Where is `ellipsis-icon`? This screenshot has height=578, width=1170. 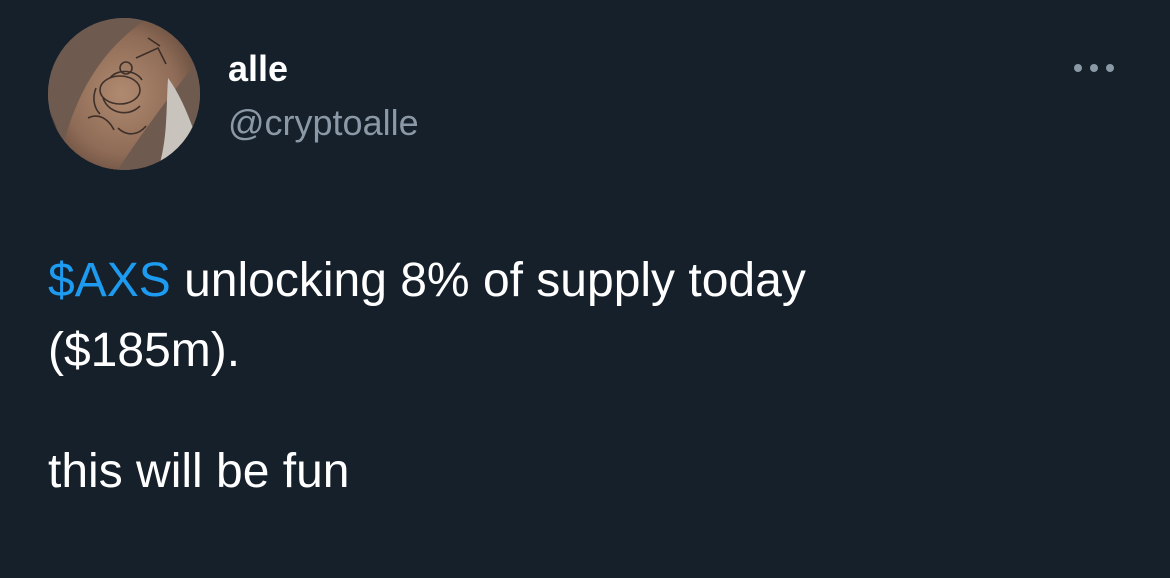 ellipsis-icon is located at coordinates (1094, 68).